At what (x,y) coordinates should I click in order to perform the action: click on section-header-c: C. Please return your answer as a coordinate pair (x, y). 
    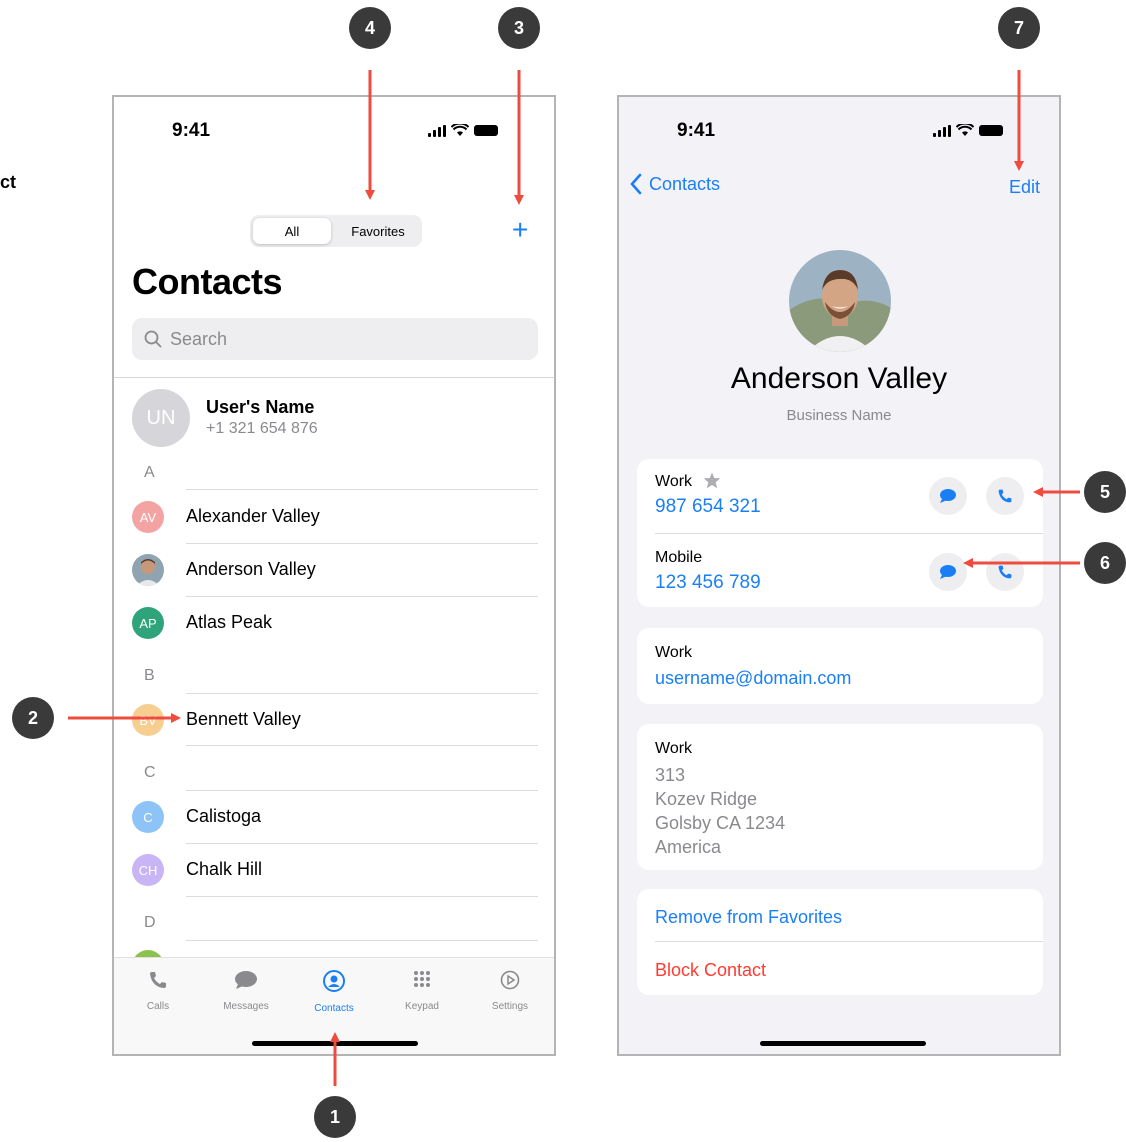
    Looking at the image, I should click on (150, 772).